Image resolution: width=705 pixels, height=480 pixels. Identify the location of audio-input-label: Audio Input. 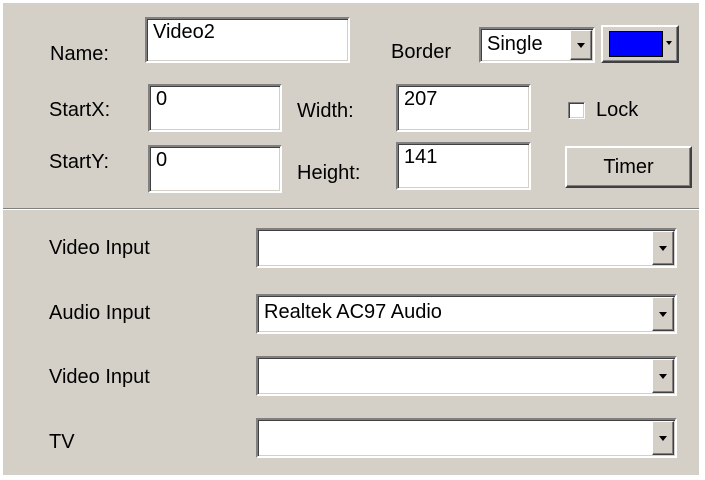
(100, 313).